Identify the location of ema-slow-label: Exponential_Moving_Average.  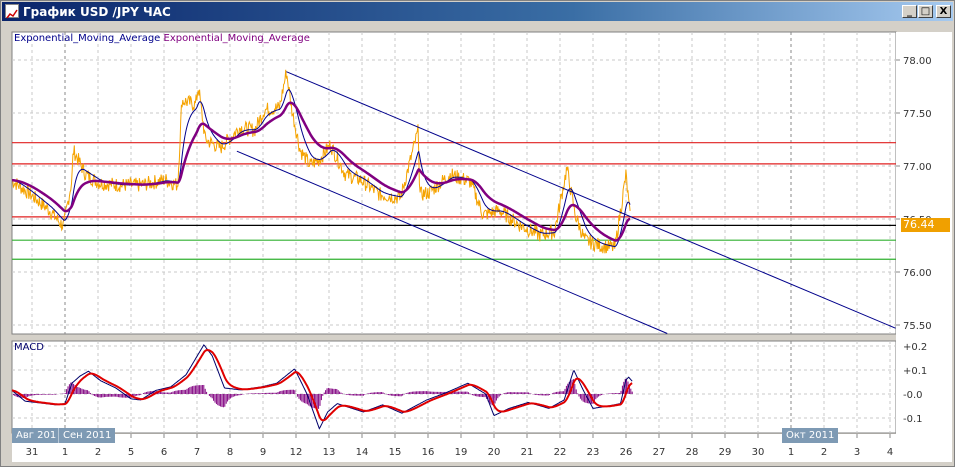
(236, 38).